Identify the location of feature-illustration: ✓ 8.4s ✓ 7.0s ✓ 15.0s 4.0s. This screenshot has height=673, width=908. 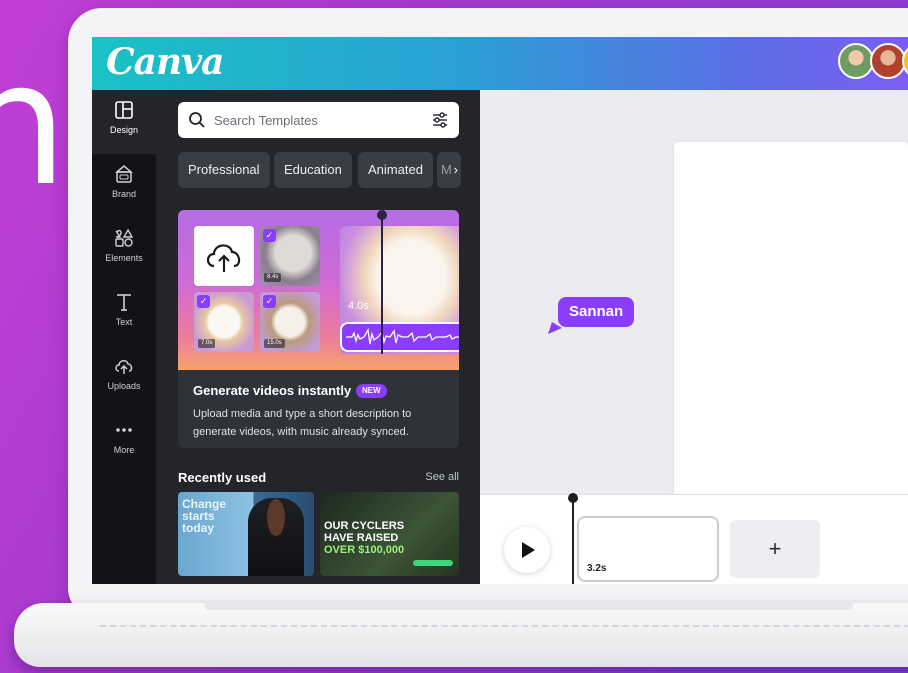
(318, 290).